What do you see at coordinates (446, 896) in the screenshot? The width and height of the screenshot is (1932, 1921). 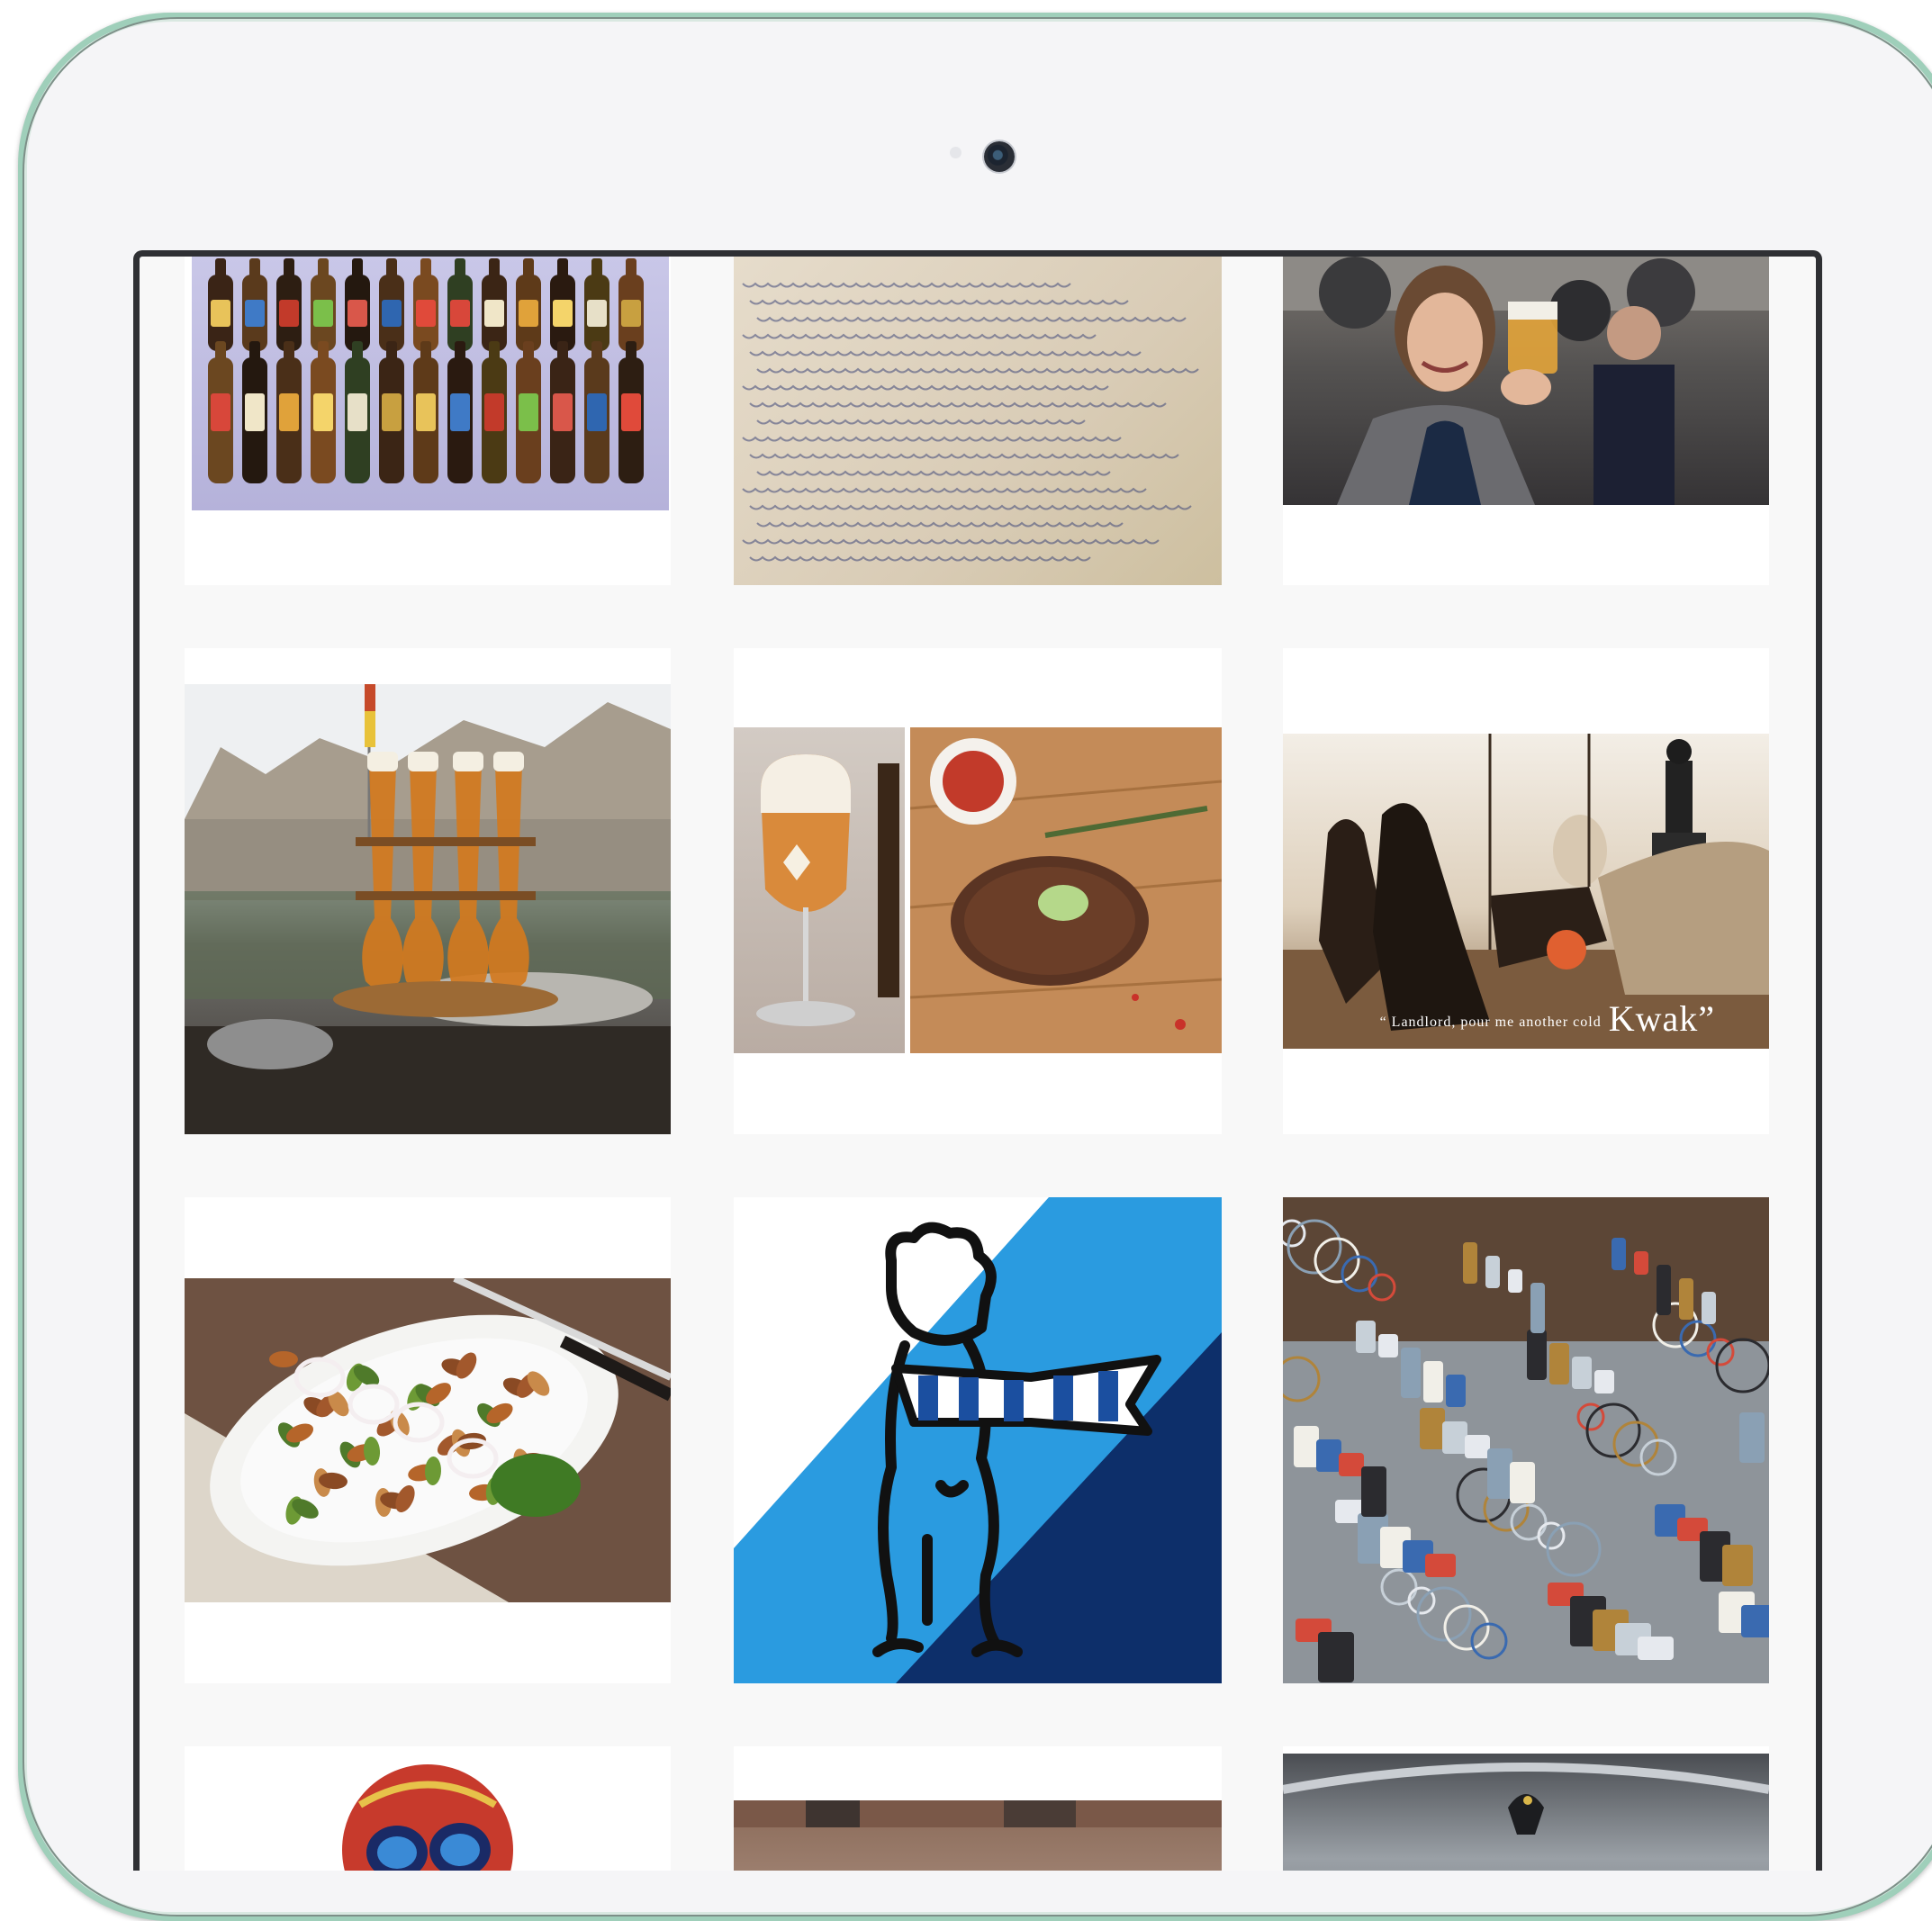 I see `glass-rack` at bounding box center [446, 896].